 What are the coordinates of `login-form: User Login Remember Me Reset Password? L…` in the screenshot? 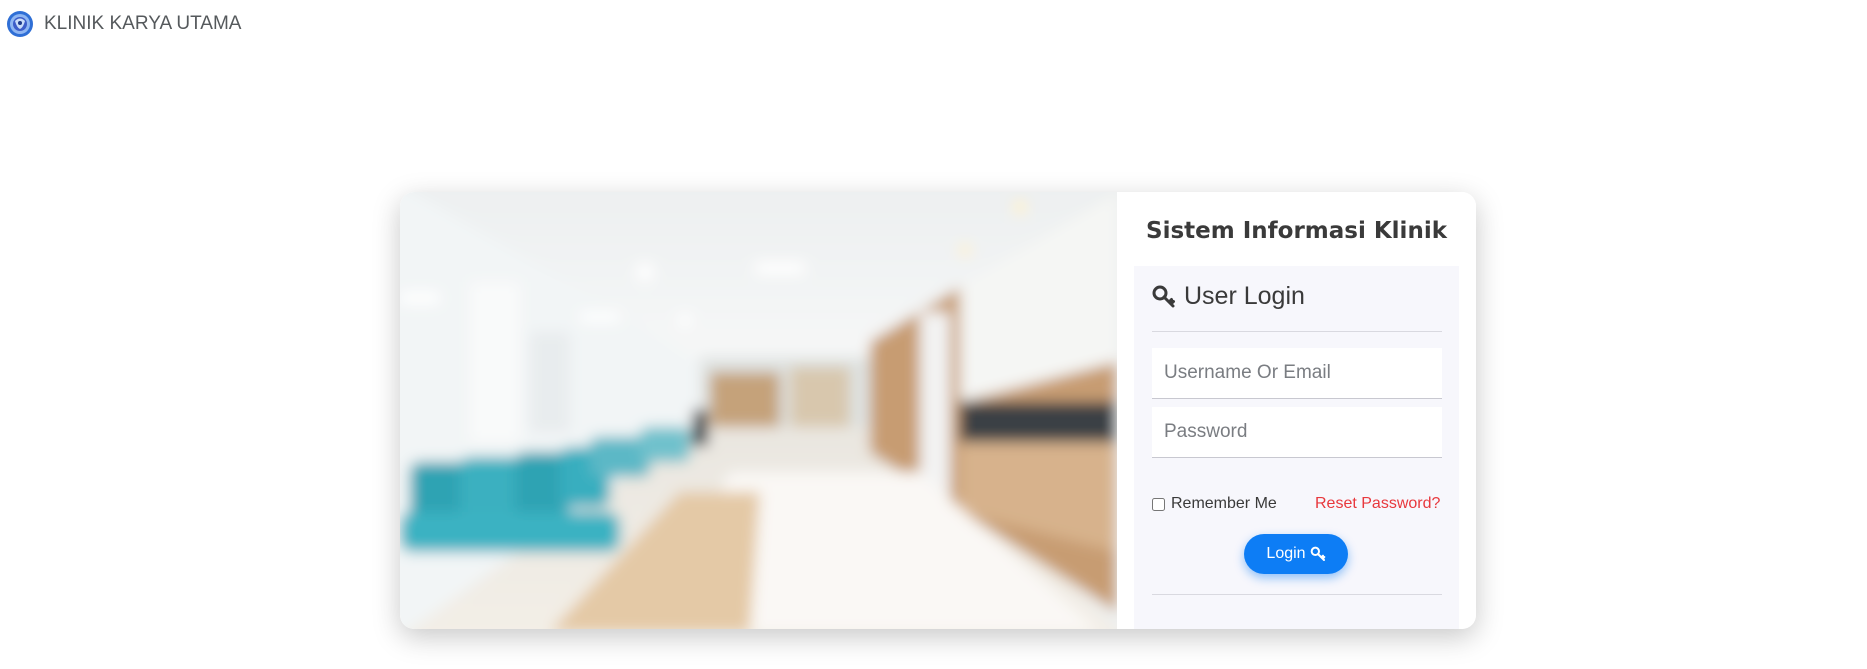 It's located at (1296, 447).